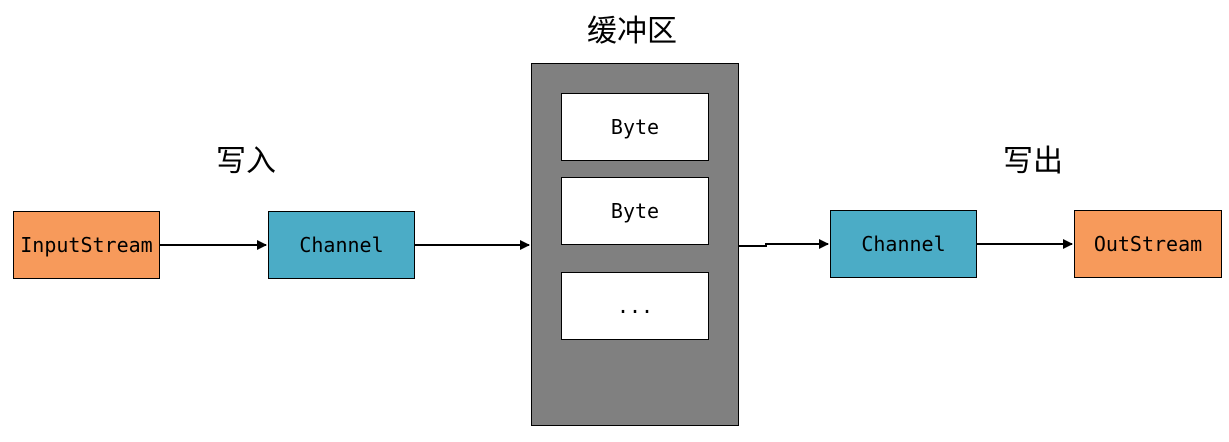 This screenshot has height=442, width=1229. Describe the element at coordinates (1033, 161) in the screenshot. I see `write-out-label: 写出` at that location.